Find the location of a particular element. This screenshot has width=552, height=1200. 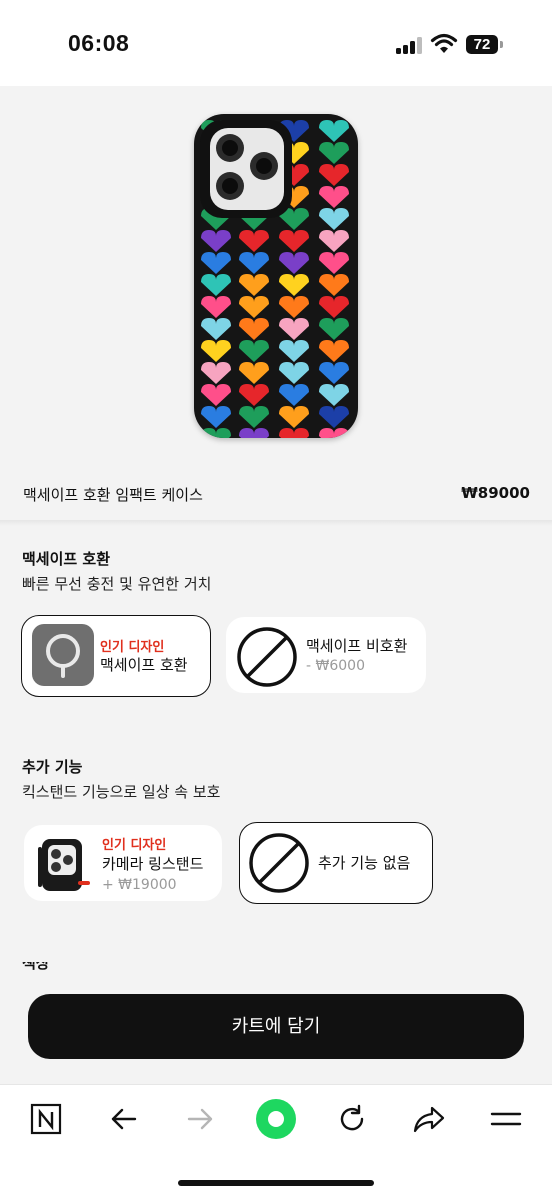

share-icon is located at coordinates (429, 1119).